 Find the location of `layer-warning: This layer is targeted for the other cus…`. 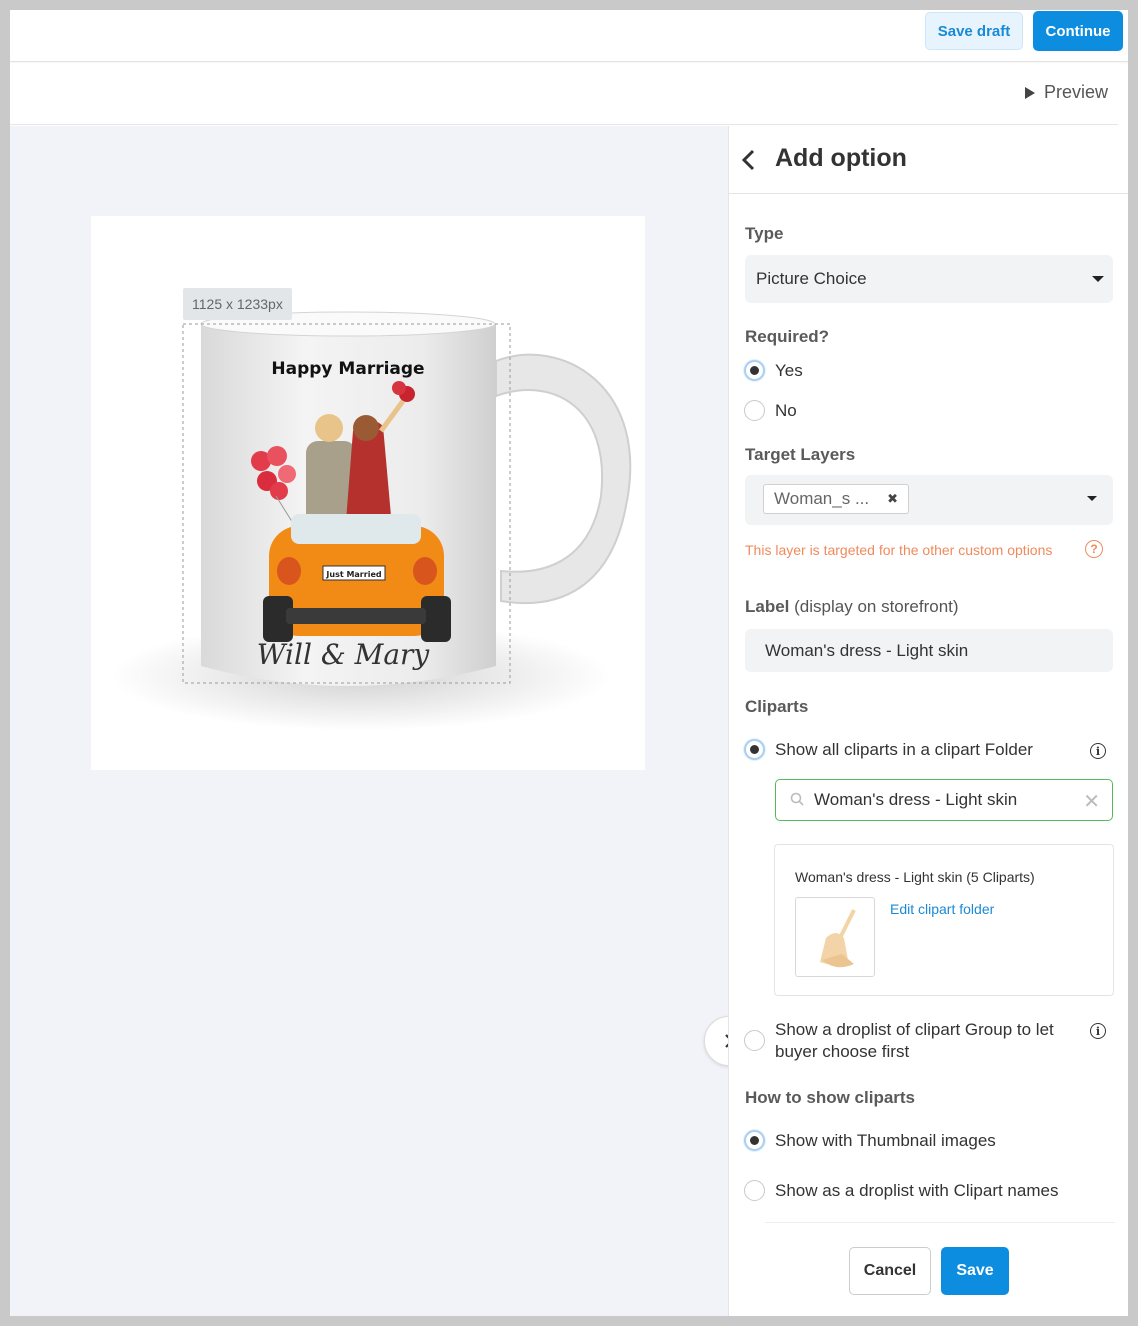

layer-warning: This layer is targeted for the other cus… is located at coordinates (899, 550).